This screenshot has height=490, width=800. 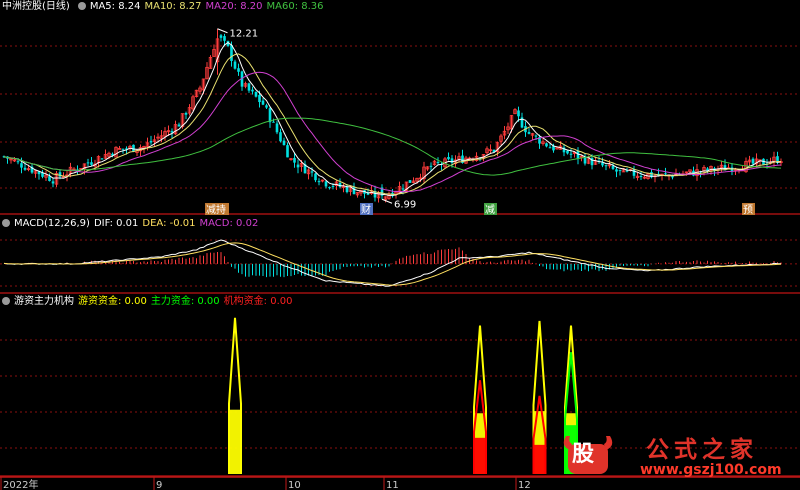 I want to click on youzi-spike-fill, so click(x=235, y=441).